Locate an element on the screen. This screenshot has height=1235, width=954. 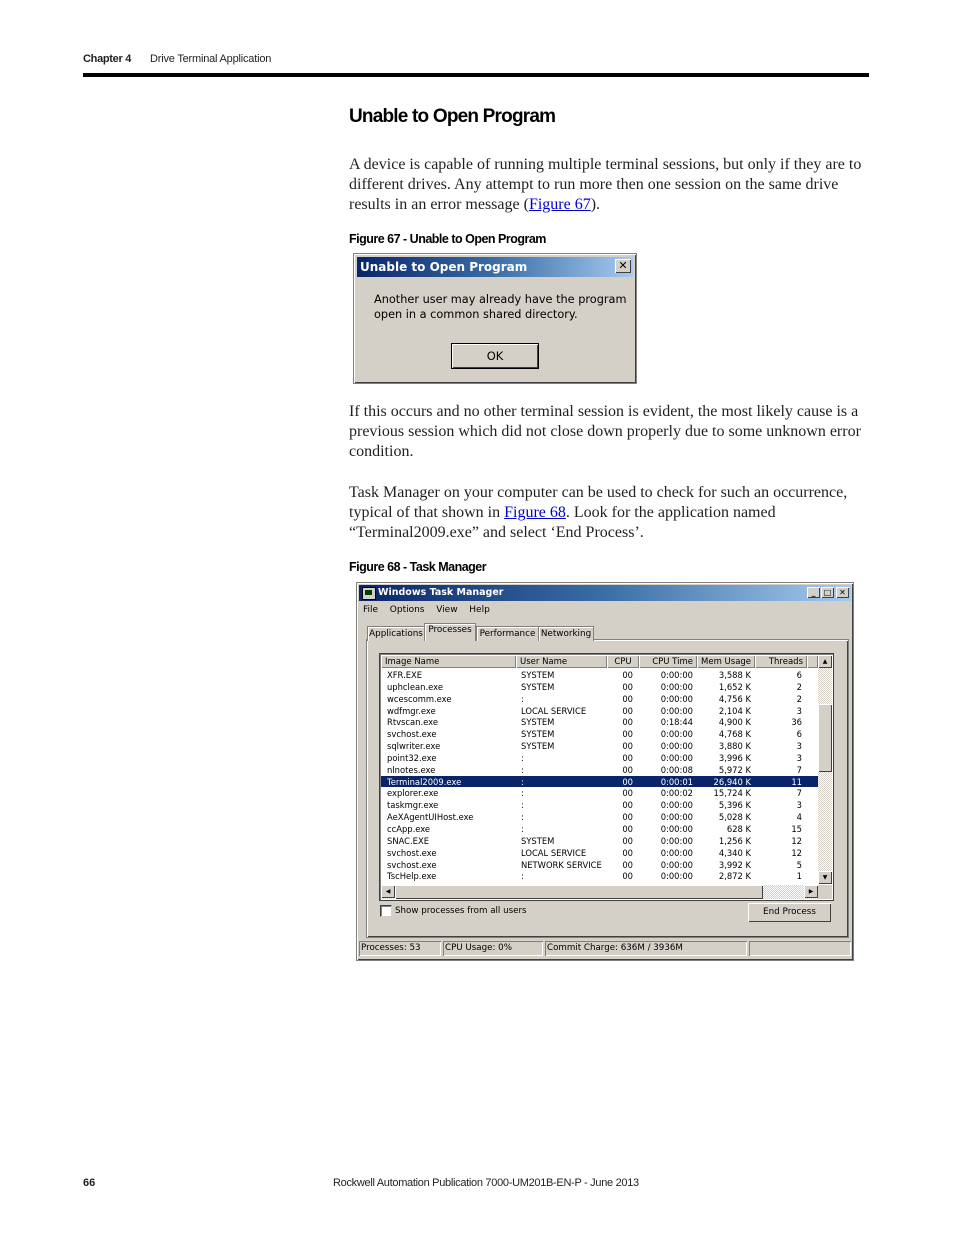
para-line: condition. is located at coordinates (381, 451).